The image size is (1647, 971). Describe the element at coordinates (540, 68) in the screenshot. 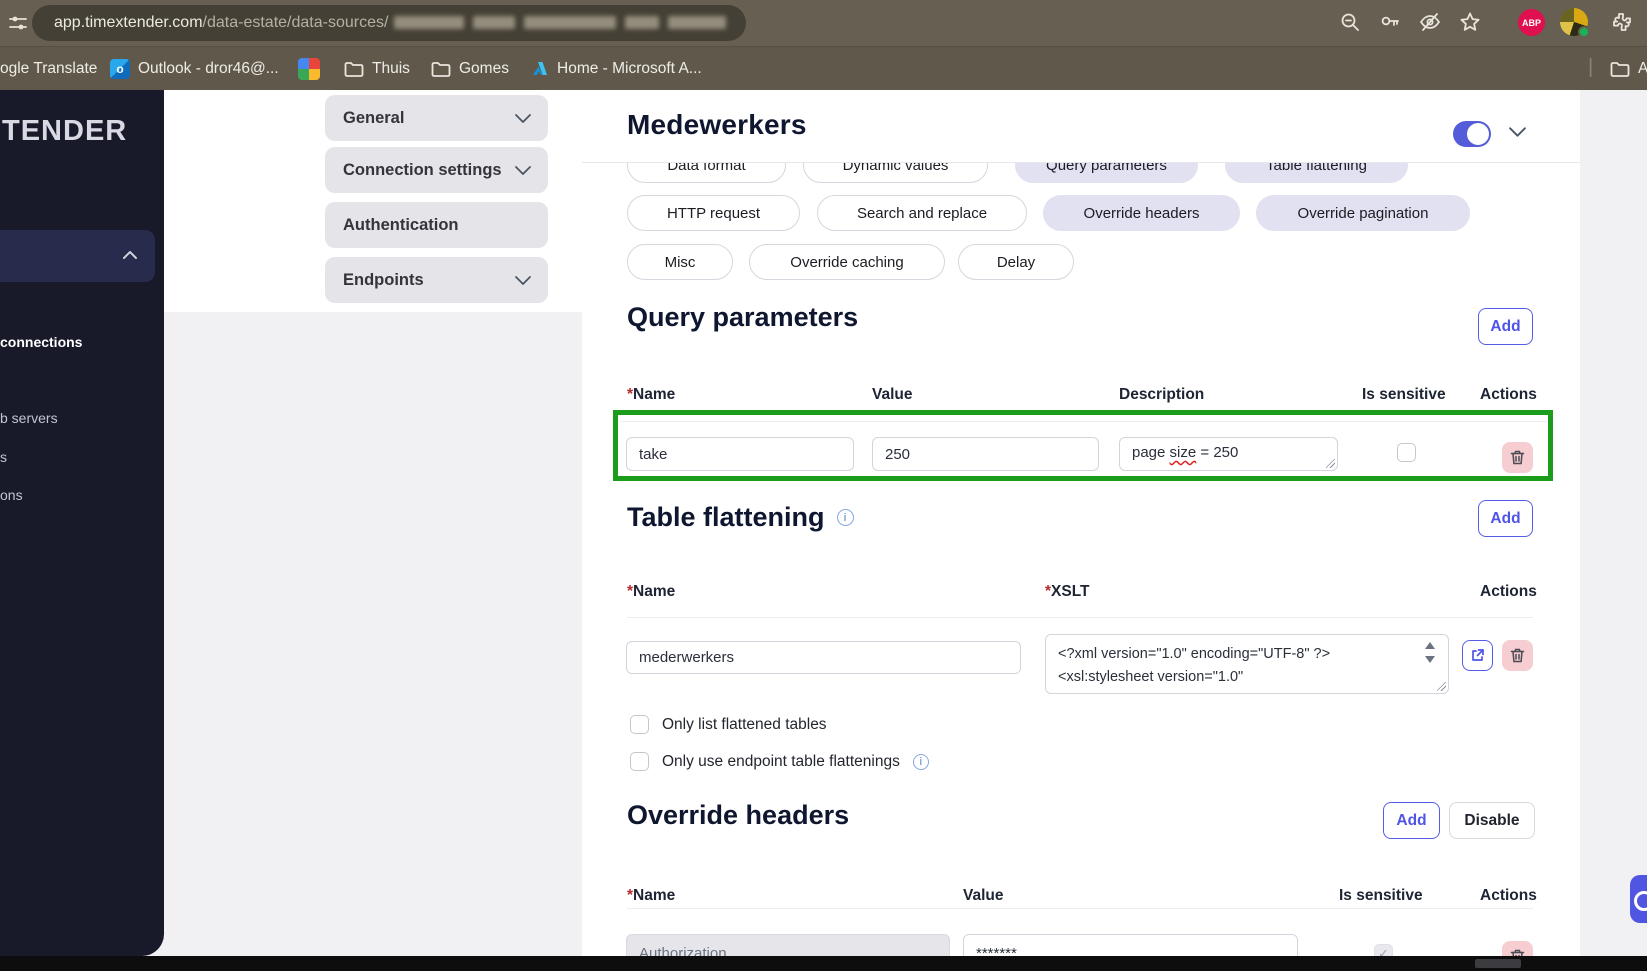

I see `azure-icon` at that location.